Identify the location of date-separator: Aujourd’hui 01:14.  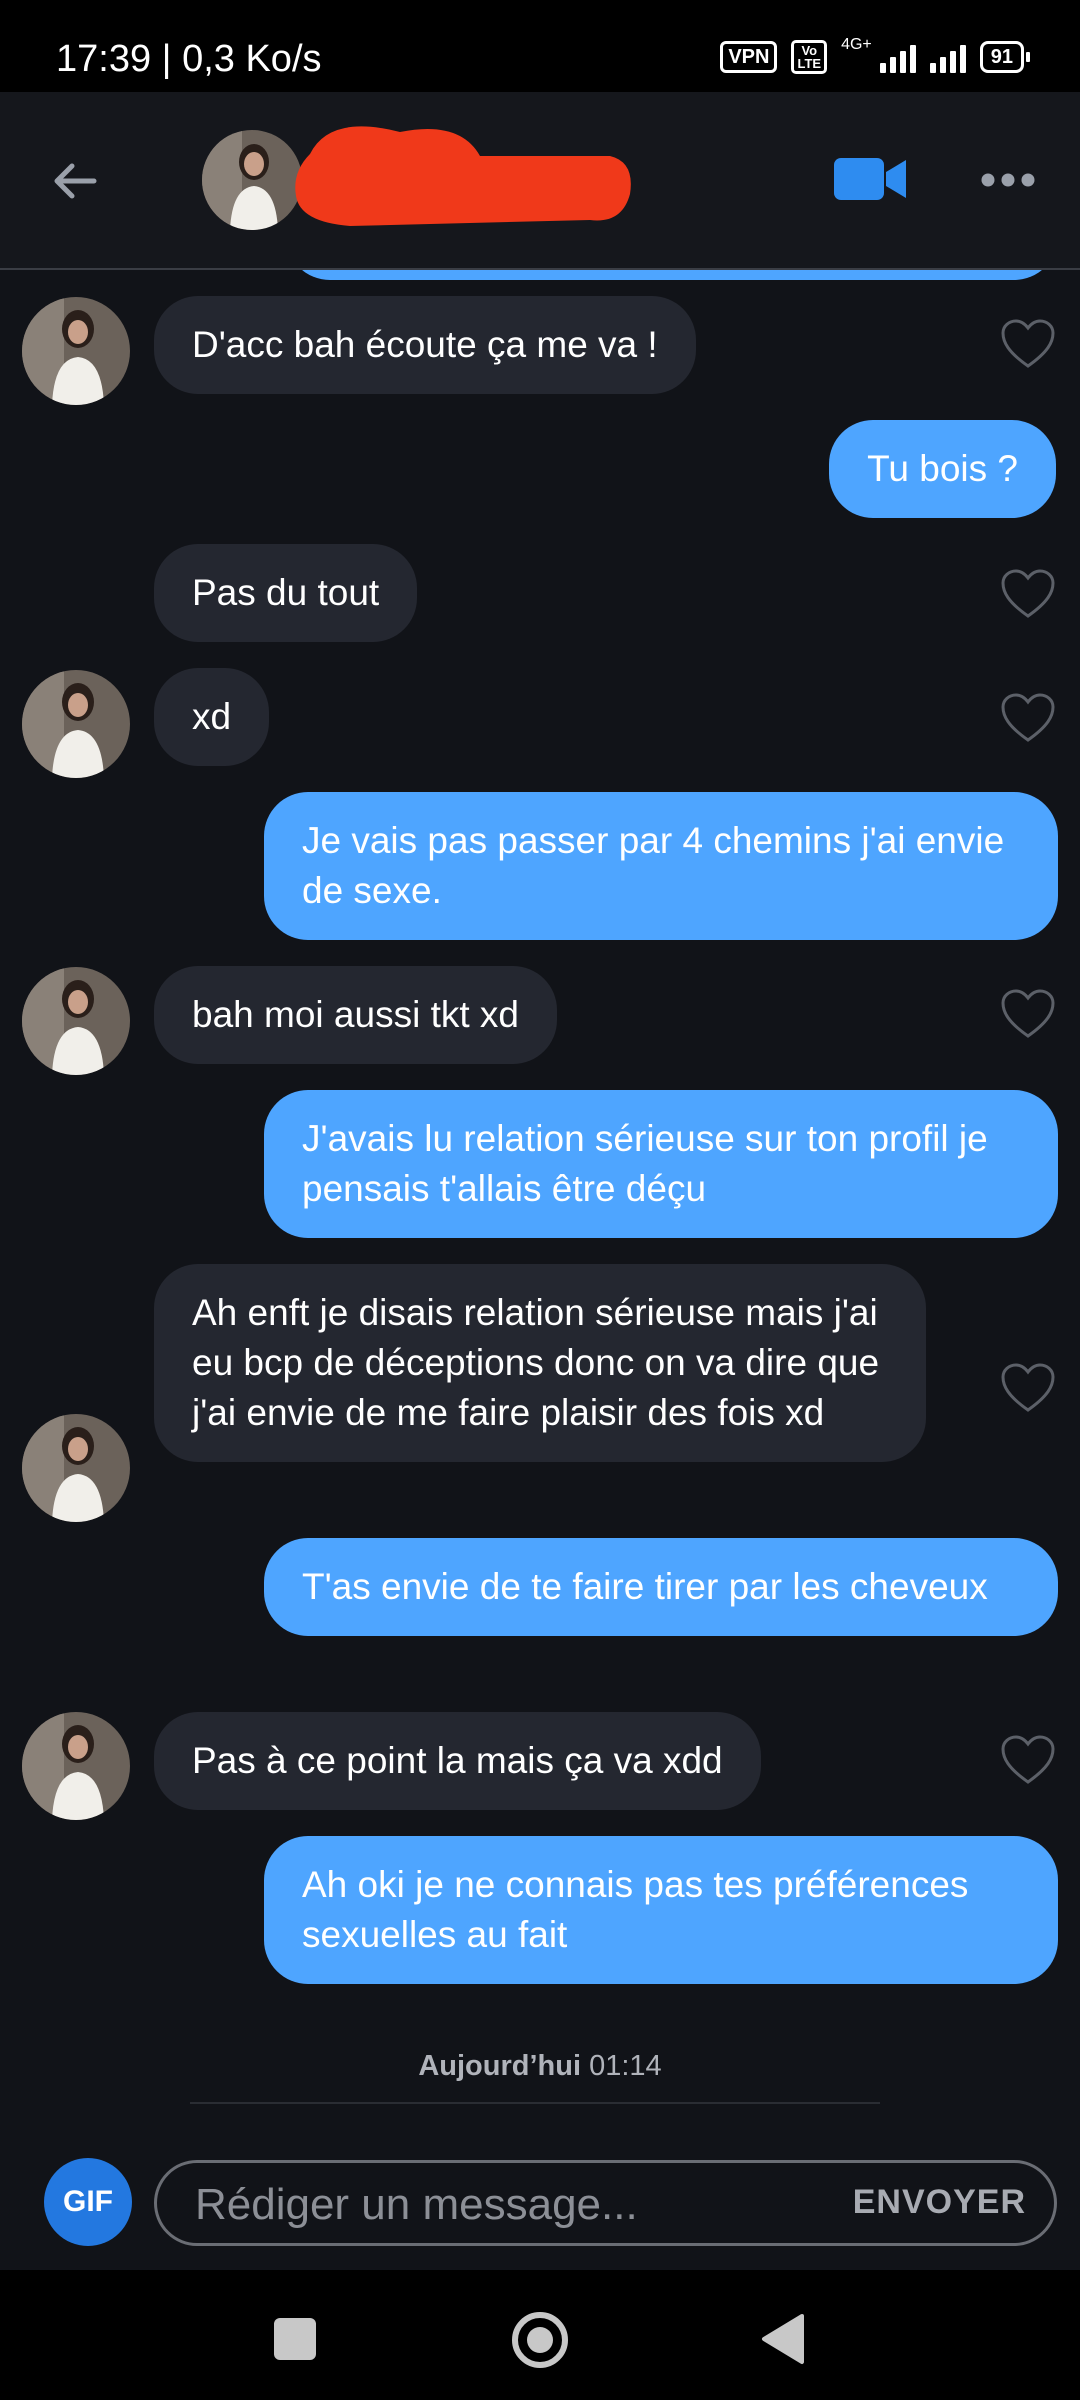
(540, 2066).